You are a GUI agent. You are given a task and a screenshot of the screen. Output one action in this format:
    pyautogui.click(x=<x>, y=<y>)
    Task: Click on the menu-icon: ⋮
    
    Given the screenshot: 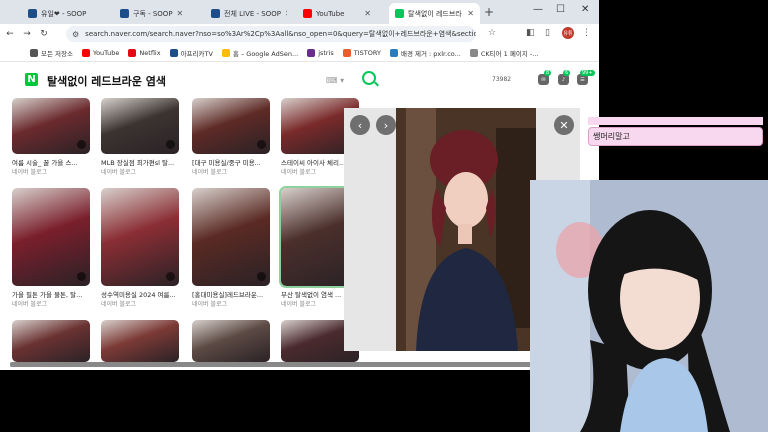 What is the action you would take?
    pyautogui.click(x=586, y=33)
    